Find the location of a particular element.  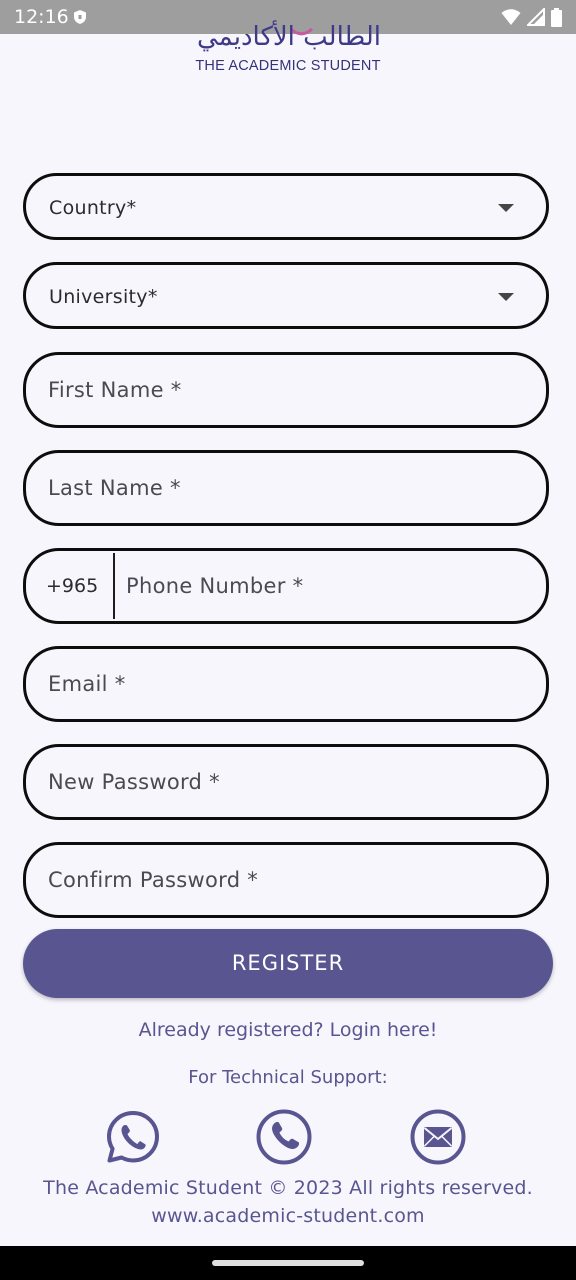

first-name-placeholder: First Name * is located at coordinates (115, 390).